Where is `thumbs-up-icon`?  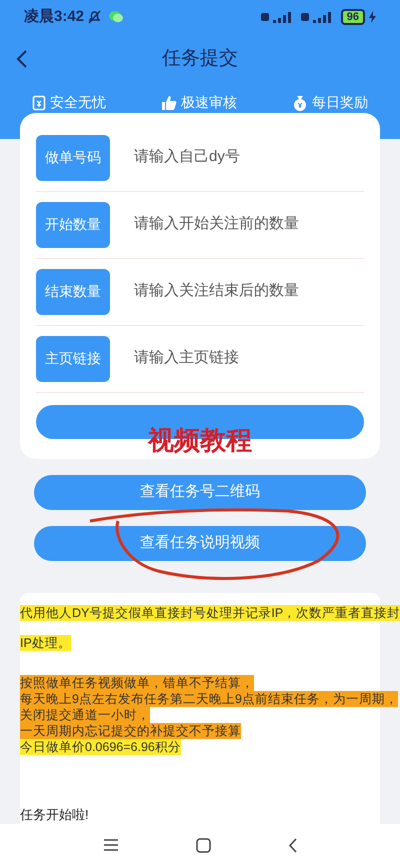
thumbs-up-icon is located at coordinates (169, 102).